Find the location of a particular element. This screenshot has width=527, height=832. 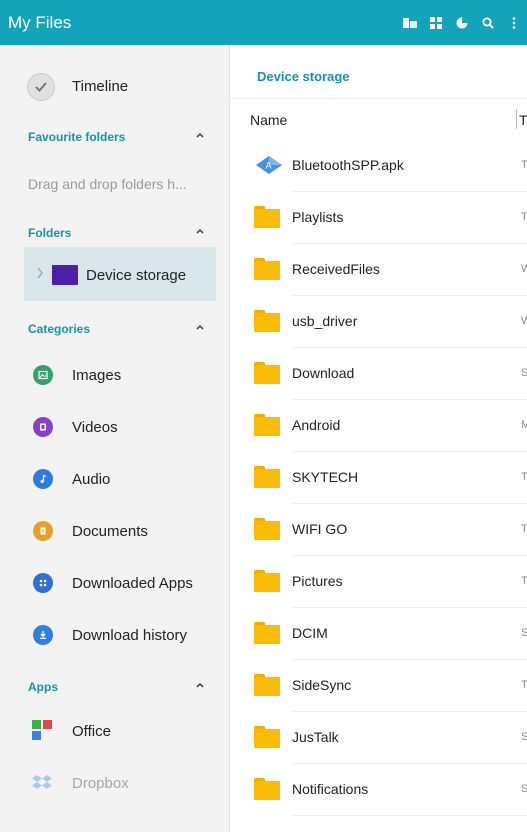

sidebar-item-dropbox: Dropbox is located at coordinates (108, 783).